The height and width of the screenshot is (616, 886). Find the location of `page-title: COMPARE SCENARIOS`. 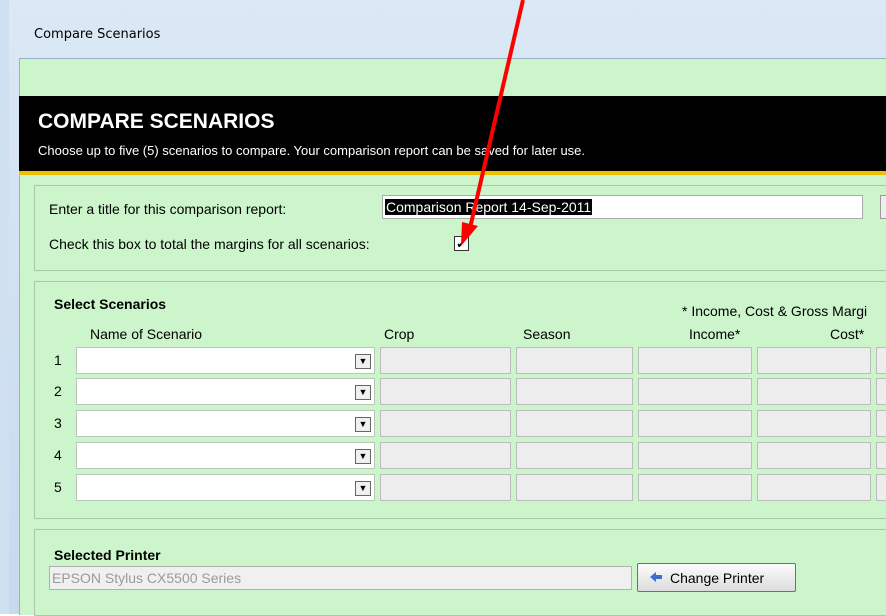

page-title: COMPARE SCENARIOS is located at coordinates (156, 121).